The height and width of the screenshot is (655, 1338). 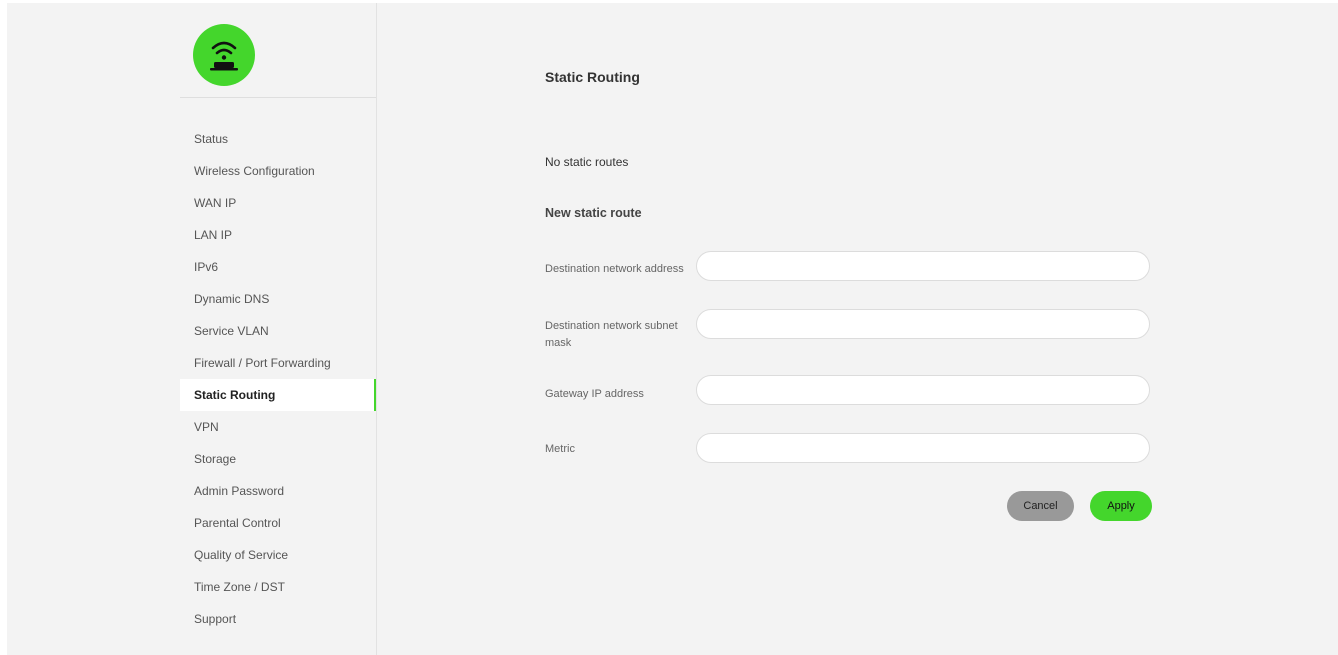 I want to click on apply-button: Apply, so click(x=1121, y=506).